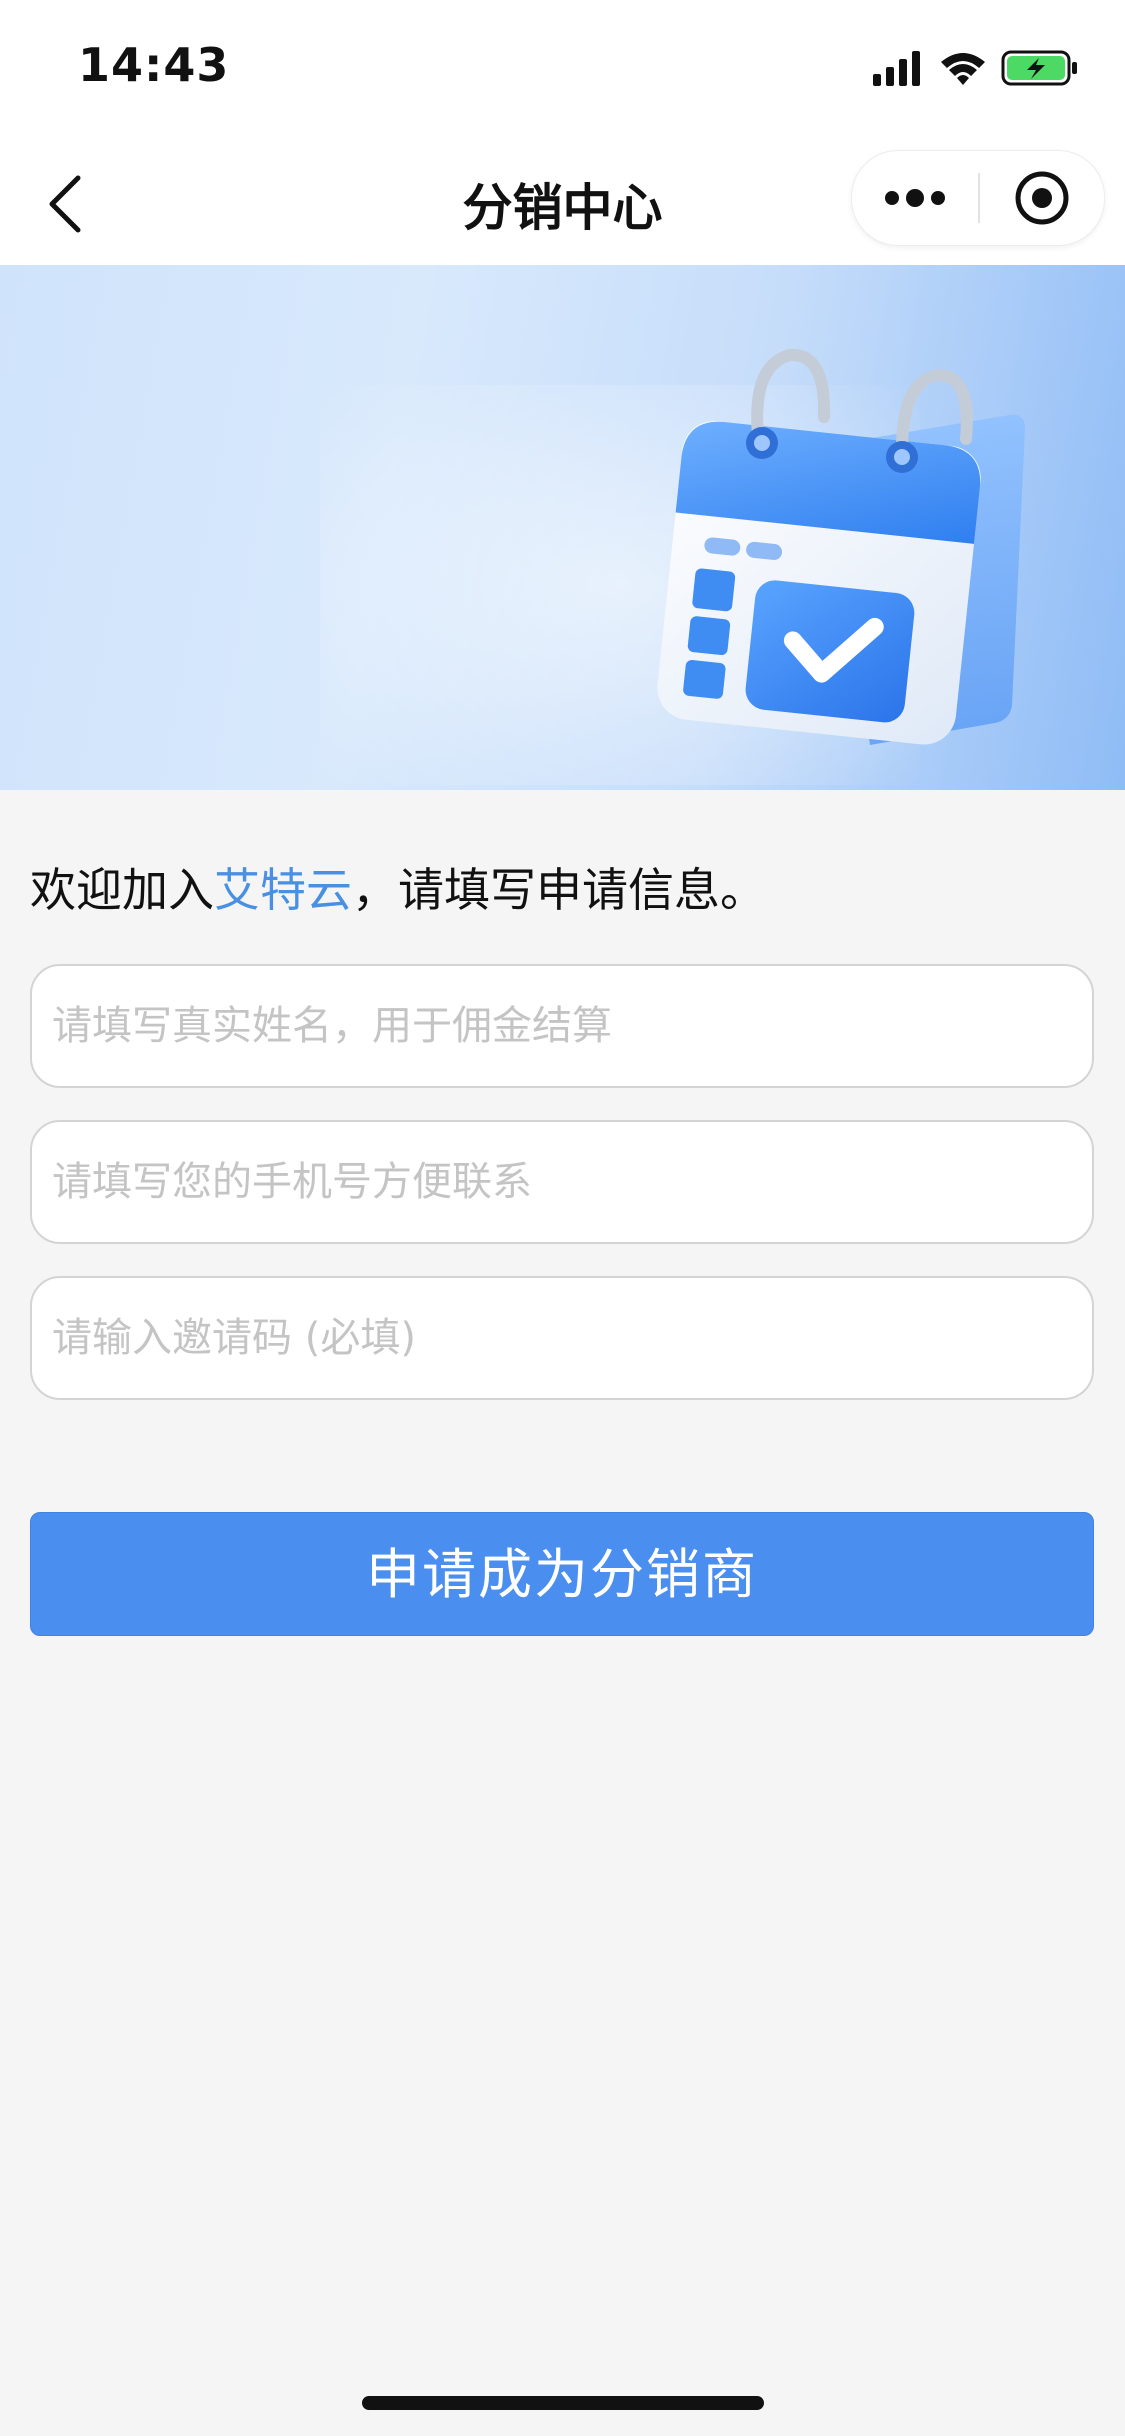 The width and height of the screenshot is (1125, 2436). I want to click on name-field, so click(562, 1026).